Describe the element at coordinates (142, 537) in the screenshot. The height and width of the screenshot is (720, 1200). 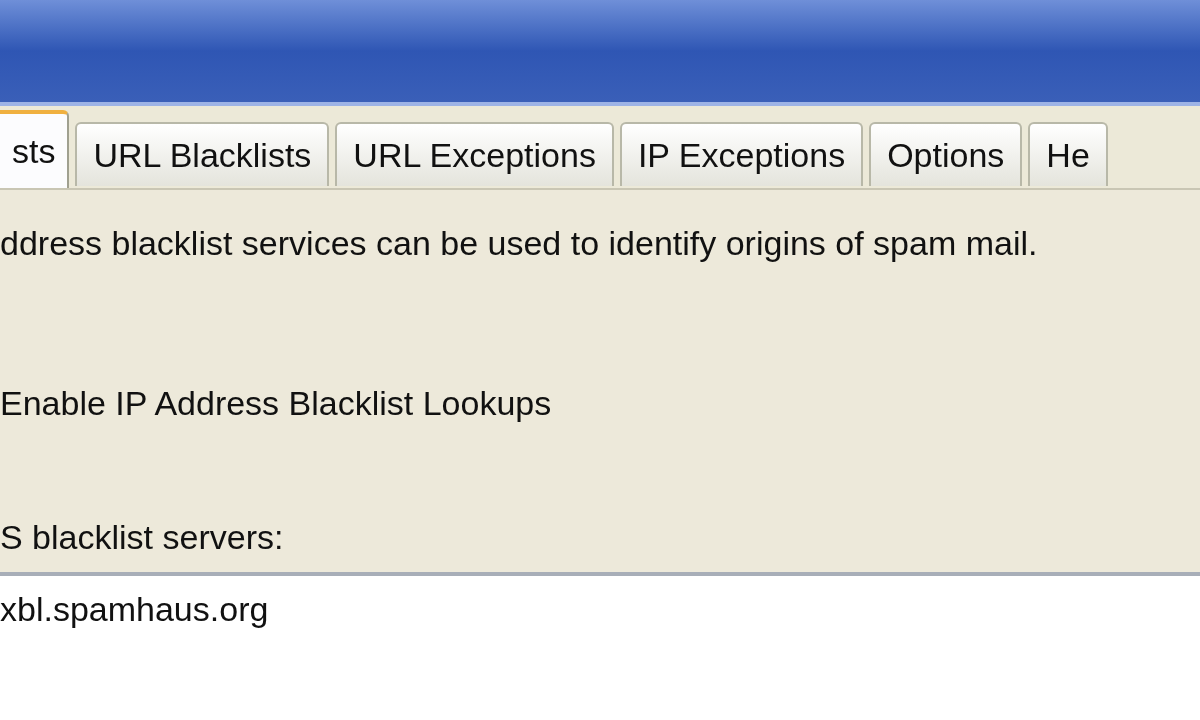
I see `servers-label: S blacklist servers:` at that location.